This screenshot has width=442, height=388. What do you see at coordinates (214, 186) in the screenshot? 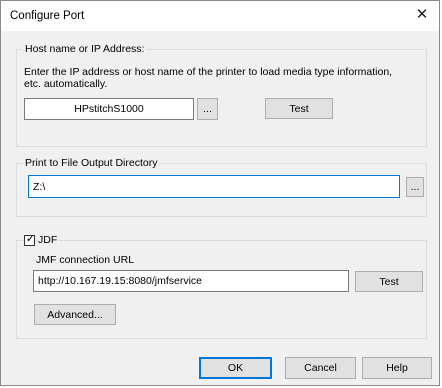
I see `output-directory-input` at bounding box center [214, 186].